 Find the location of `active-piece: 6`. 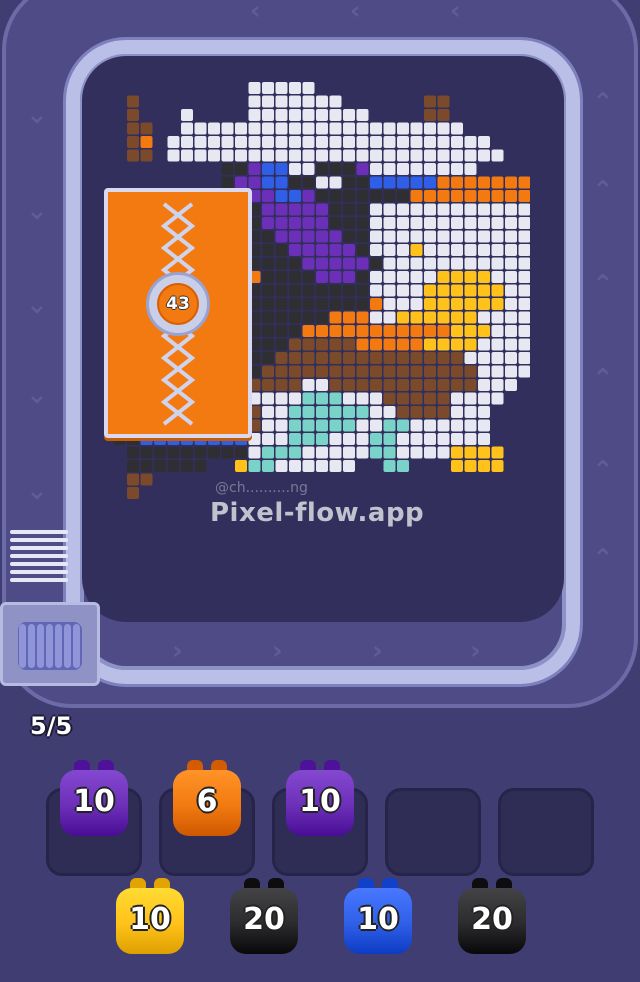

active-piece: 6 is located at coordinates (207, 800).